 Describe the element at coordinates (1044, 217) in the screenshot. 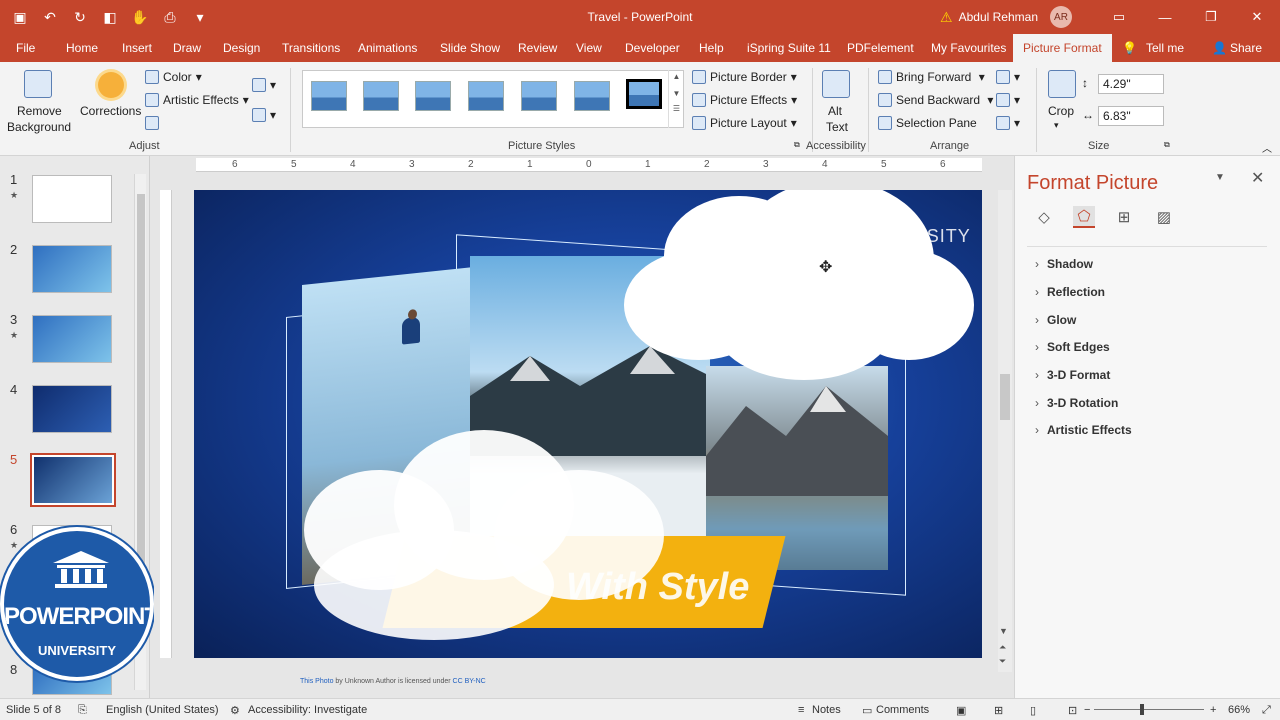

I see `fill-line-icon: ◇` at that location.